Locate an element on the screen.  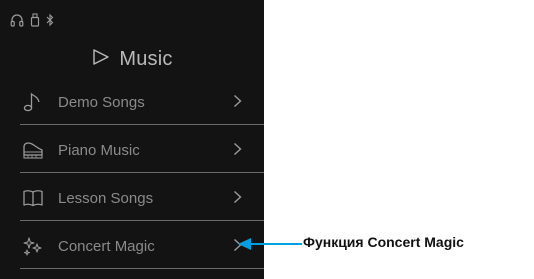
headphones-icon is located at coordinates (17, 20).